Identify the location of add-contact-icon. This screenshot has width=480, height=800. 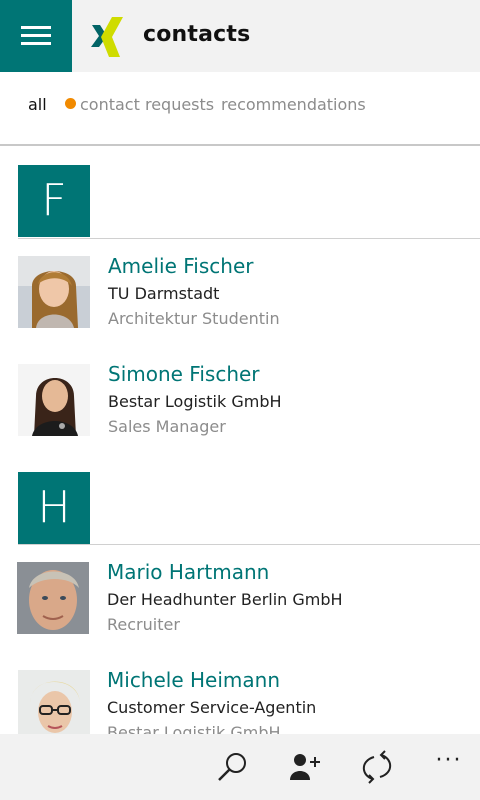
(305, 767).